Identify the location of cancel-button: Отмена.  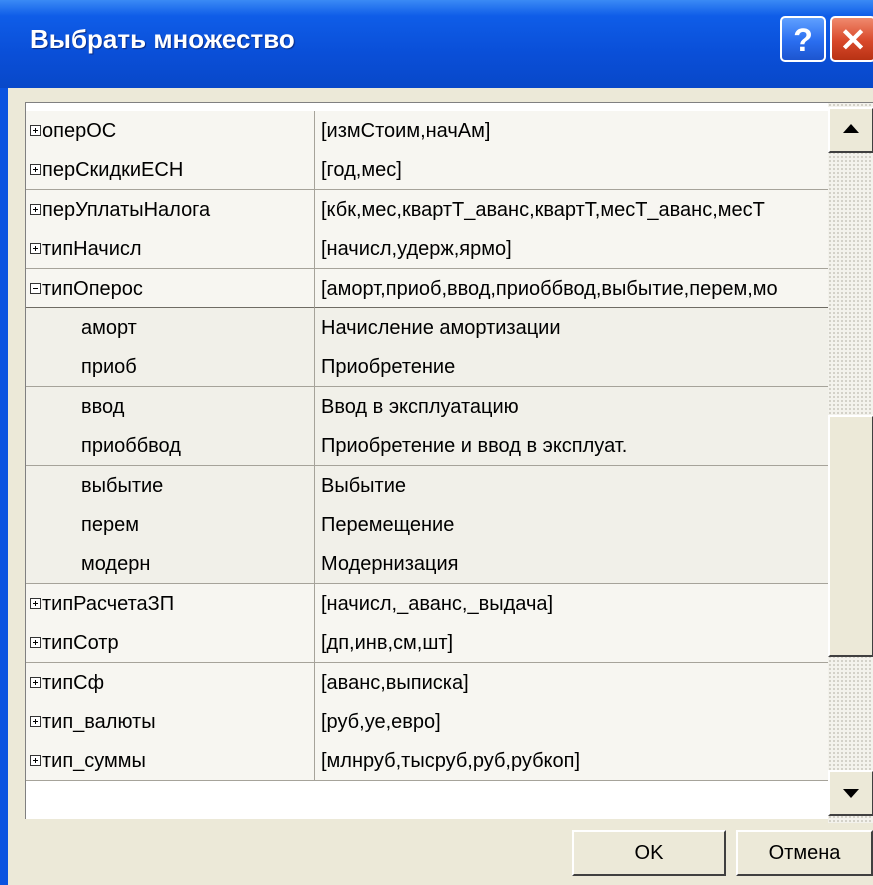
(804, 853).